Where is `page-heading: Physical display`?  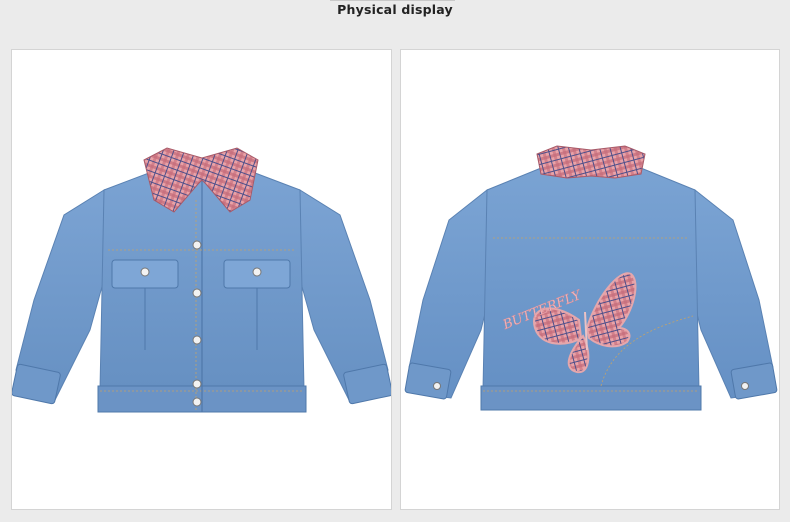 page-heading: Physical display is located at coordinates (395, 9).